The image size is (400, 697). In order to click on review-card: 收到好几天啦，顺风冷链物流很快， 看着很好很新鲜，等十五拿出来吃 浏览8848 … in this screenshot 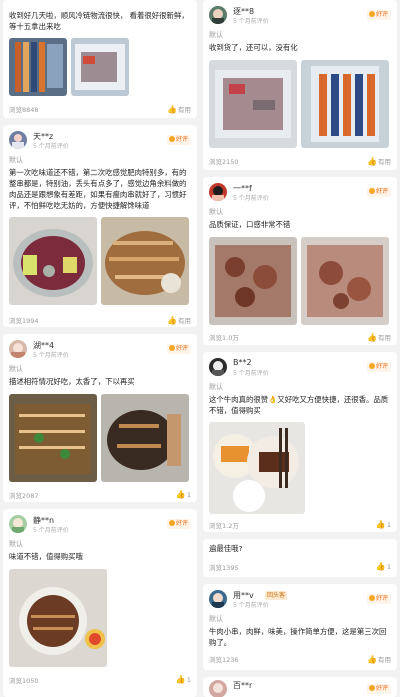, I will do `click(100, 59)`.